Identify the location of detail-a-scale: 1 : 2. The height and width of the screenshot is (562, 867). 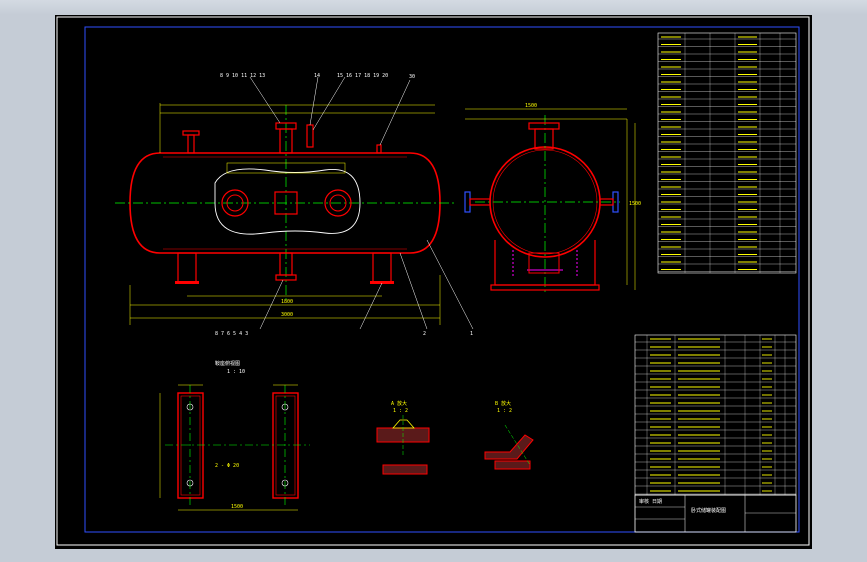
(400, 411).